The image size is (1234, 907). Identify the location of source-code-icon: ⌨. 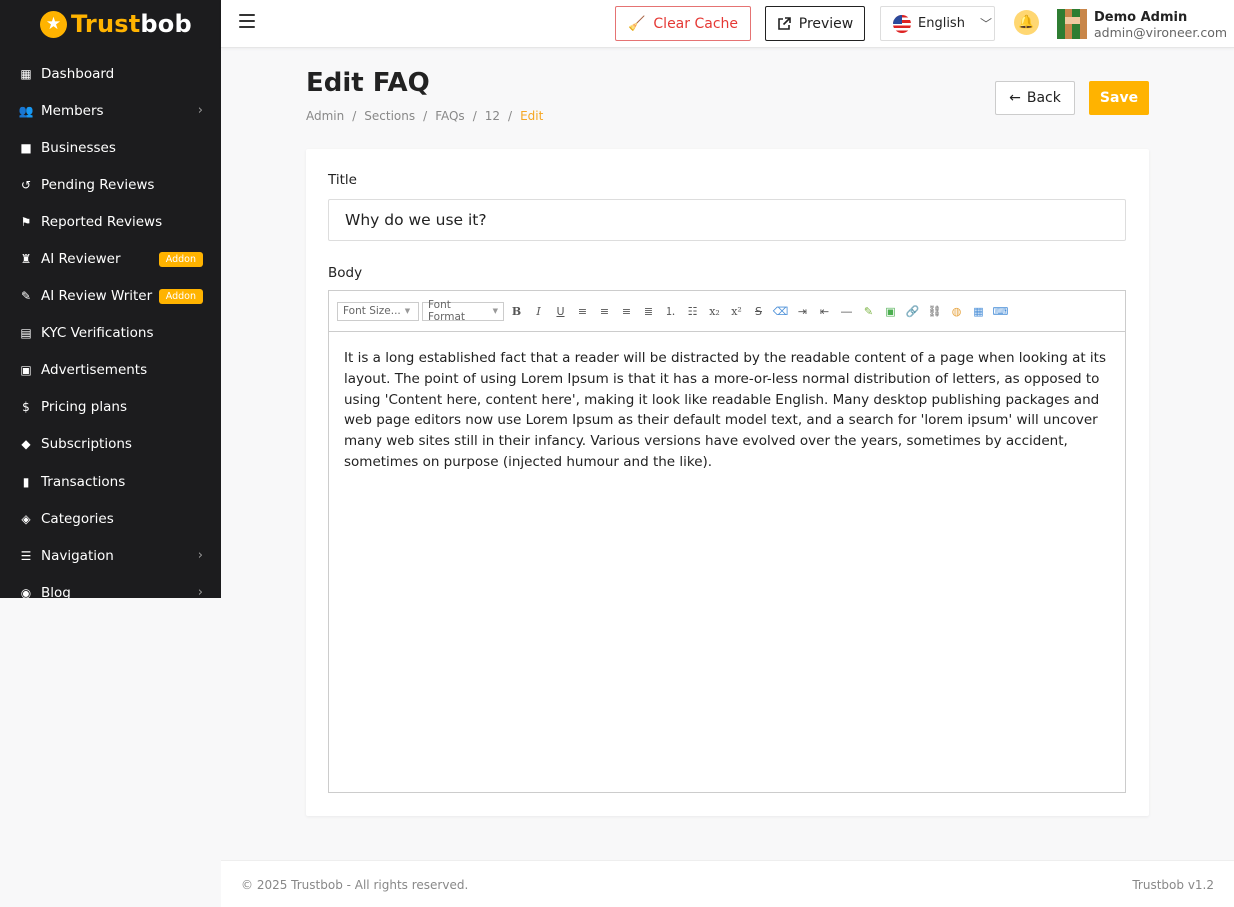
(1000, 311).